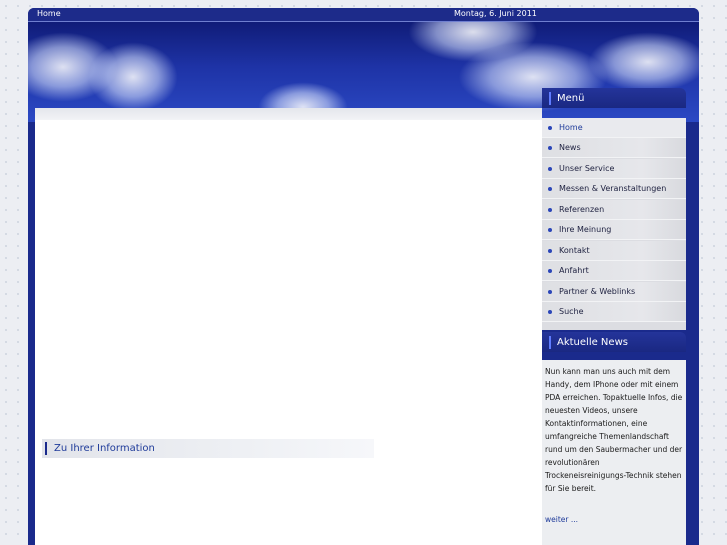 Image resolution: width=727 pixels, height=545 pixels. Describe the element at coordinates (363, 15) in the screenshot. I see `top-bar: Home Montag, 6. Juni 2011` at that location.